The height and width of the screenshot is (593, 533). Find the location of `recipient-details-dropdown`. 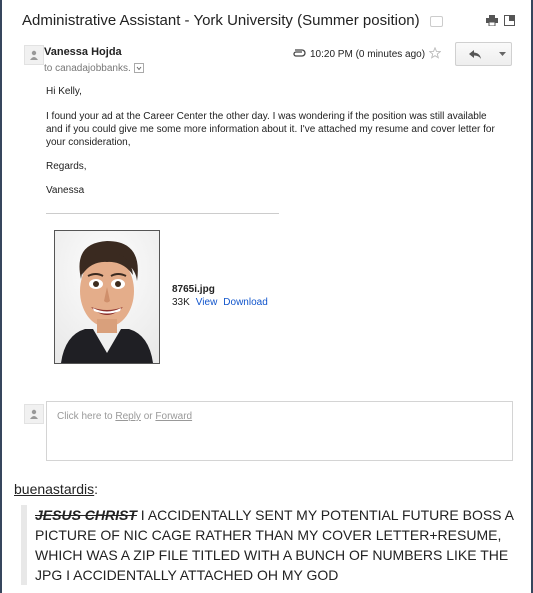

recipient-details-dropdown is located at coordinates (138, 68).